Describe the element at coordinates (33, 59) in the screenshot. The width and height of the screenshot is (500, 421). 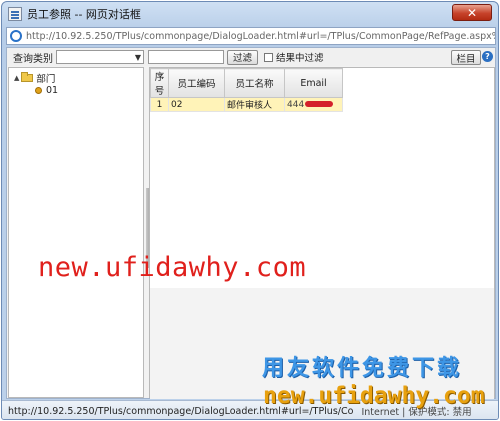
I see `query-category-label: 查询类别` at that location.